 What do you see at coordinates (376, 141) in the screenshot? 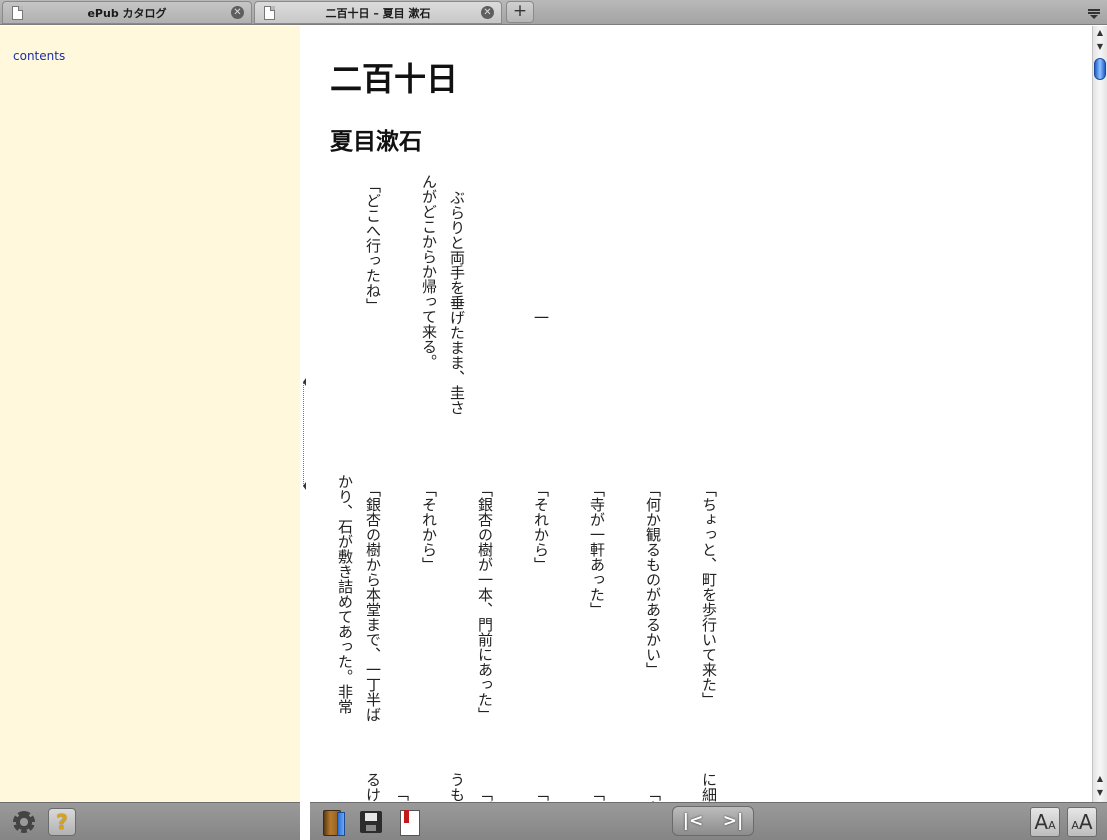
I see `book-author: 夏目漱石` at bounding box center [376, 141].